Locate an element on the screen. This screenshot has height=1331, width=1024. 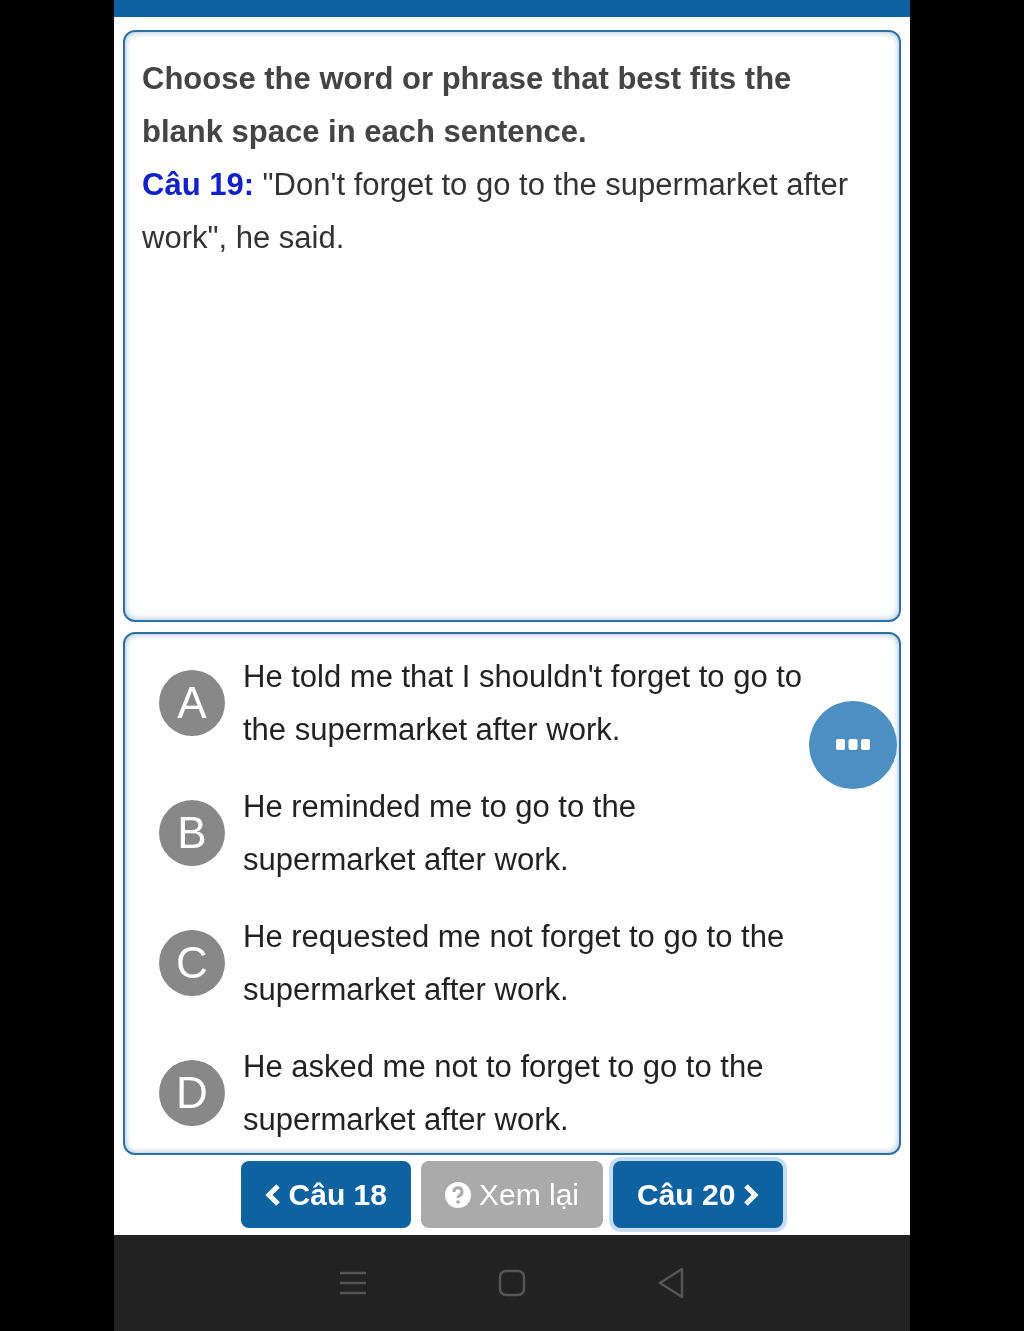
option-text: He told me that I shouldn't forget to go to the supermarket after work. is located at coordinates (523, 703).